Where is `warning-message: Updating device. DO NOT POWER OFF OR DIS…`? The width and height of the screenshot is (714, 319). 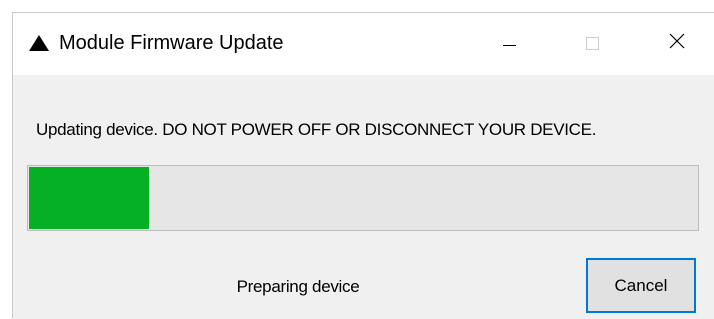
warning-message: Updating device. DO NOT POWER OFF OR DIS… is located at coordinates (316, 129).